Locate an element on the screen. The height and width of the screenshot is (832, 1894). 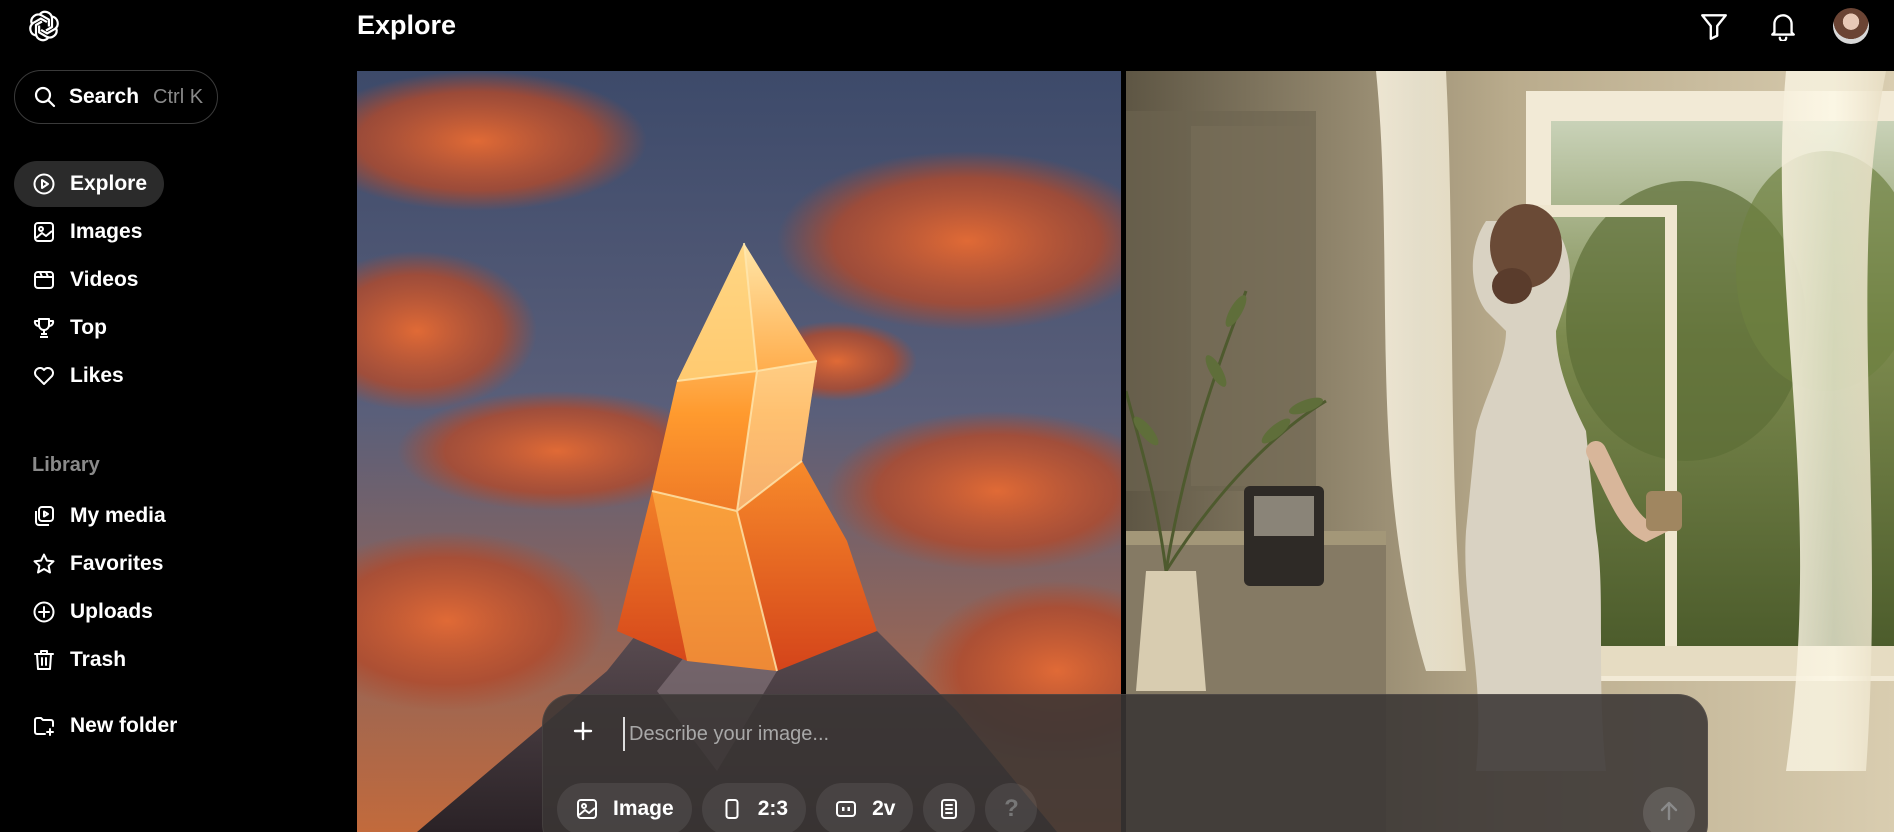
search-shortcut: Ctrl K is located at coordinates (178, 96).